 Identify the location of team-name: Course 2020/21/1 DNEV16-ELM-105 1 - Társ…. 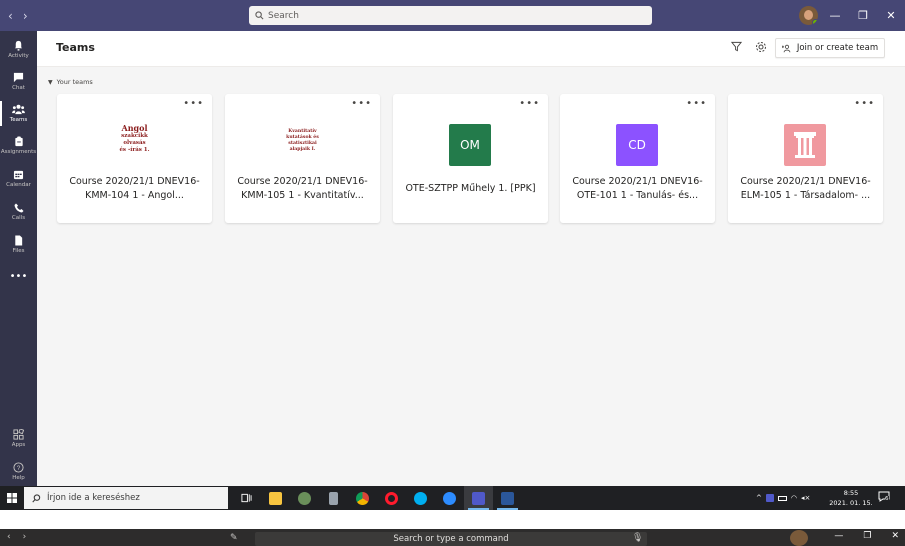
(805, 188).